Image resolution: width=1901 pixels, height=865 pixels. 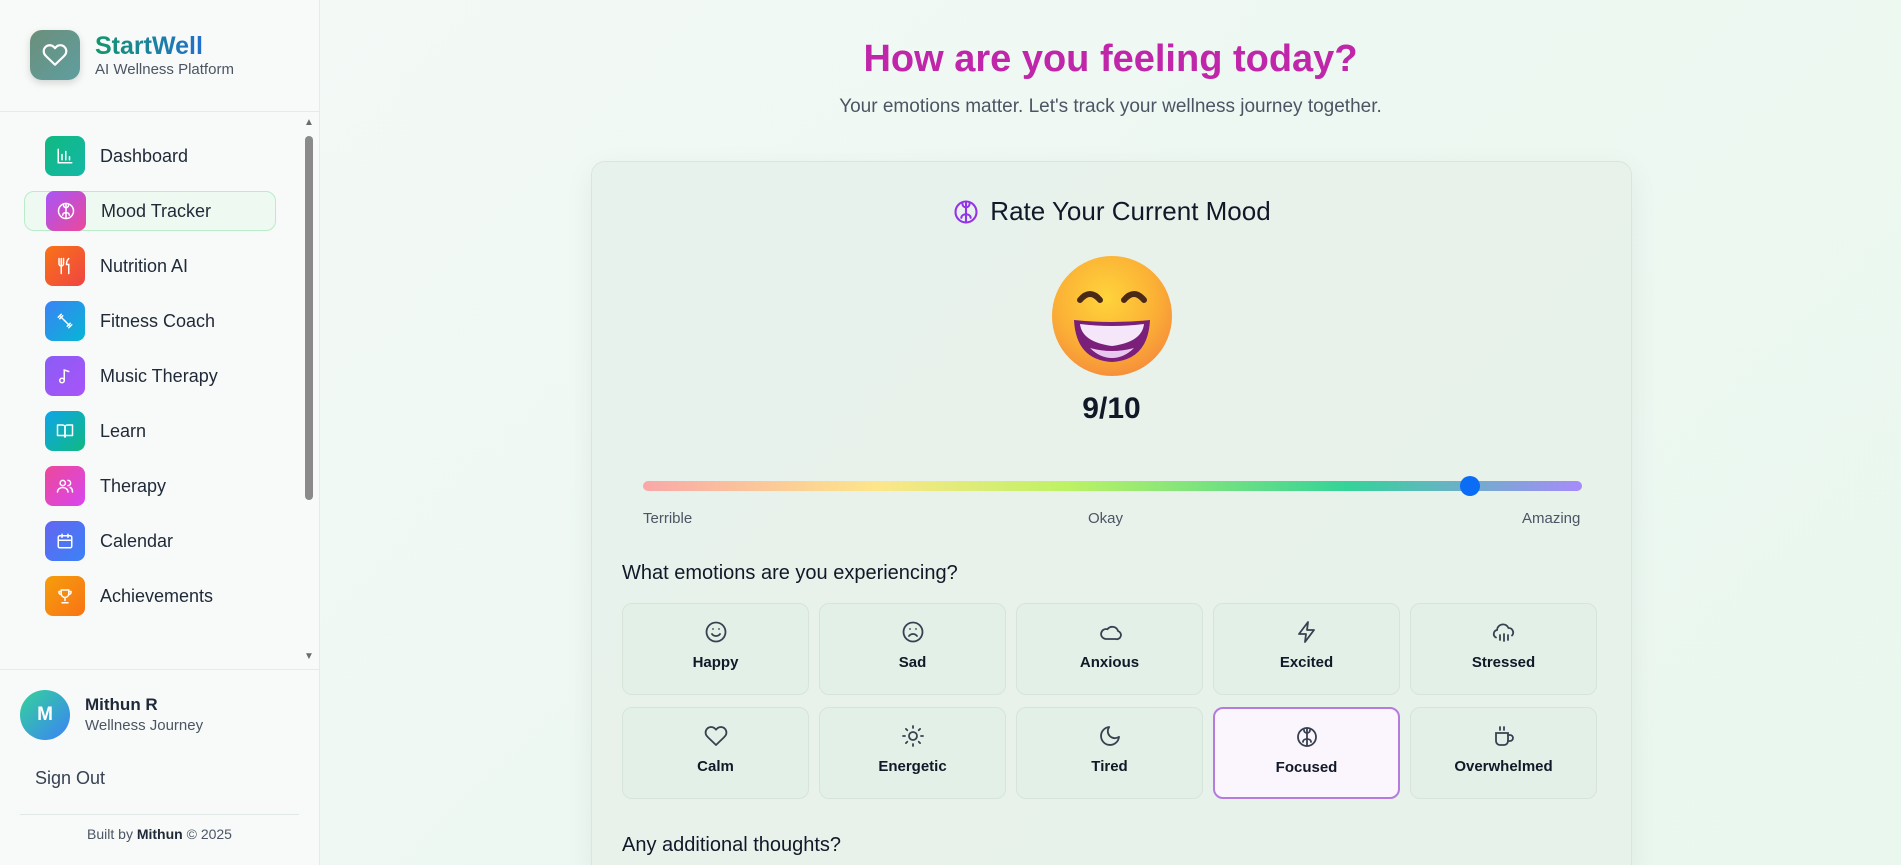 I want to click on page-title: How are you feeling today?, so click(x=1110, y=59).